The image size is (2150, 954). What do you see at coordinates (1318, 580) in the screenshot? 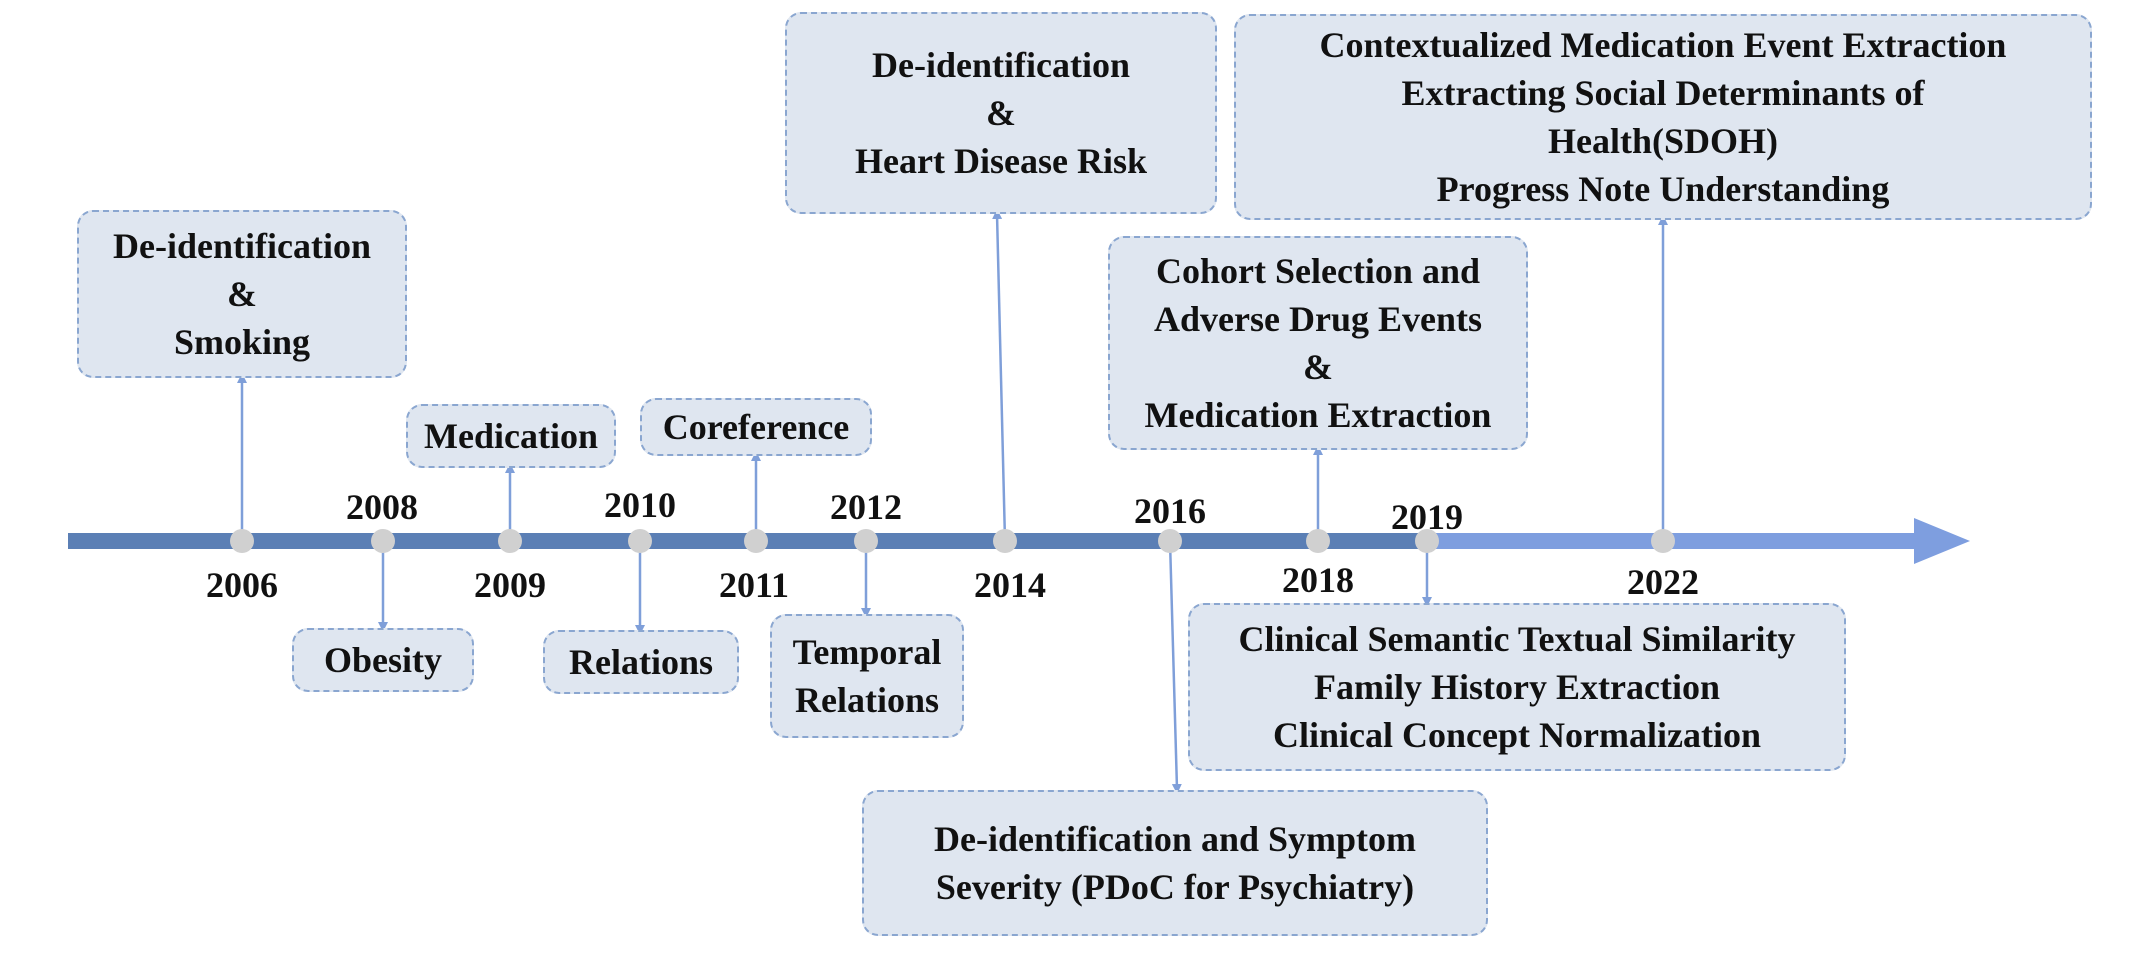
I see `year-label-2018: 2018` at bounding box center [1318, 580].